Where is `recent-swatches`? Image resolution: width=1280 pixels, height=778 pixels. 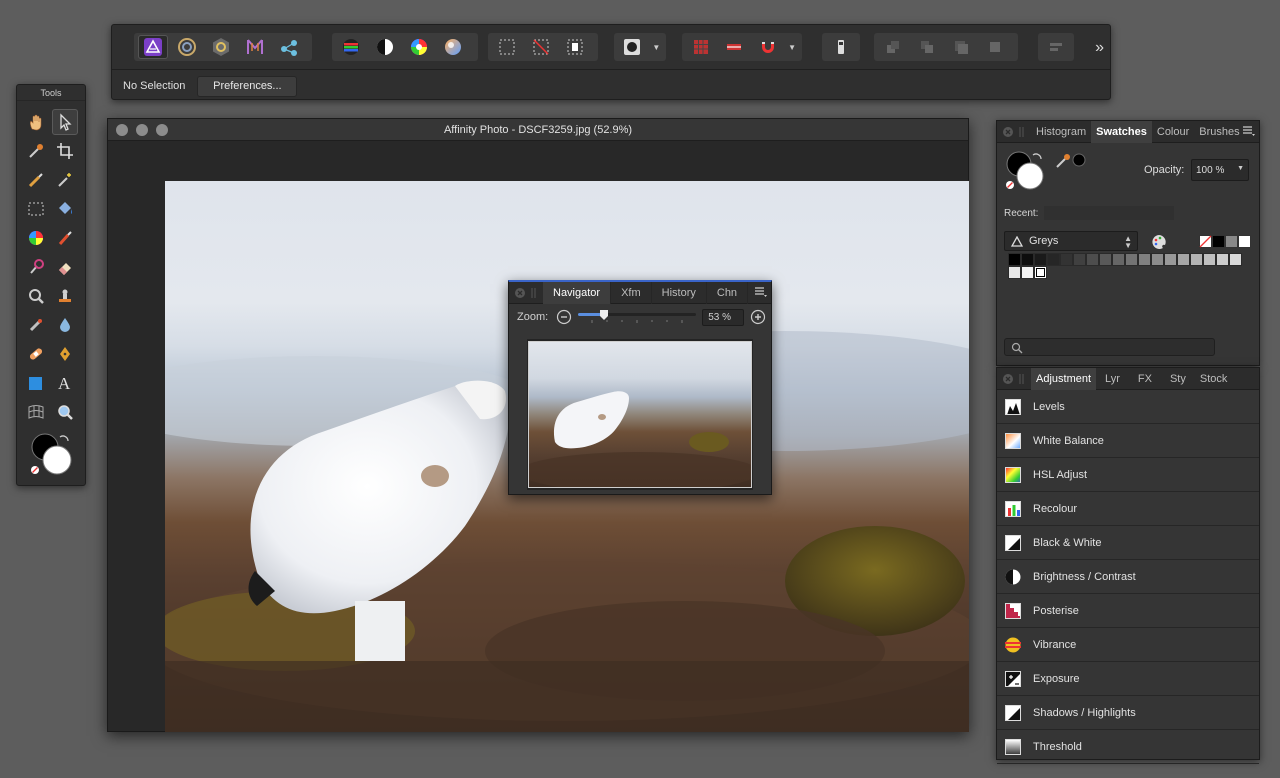 recent-swatches is located at coordinates (1109, 213).